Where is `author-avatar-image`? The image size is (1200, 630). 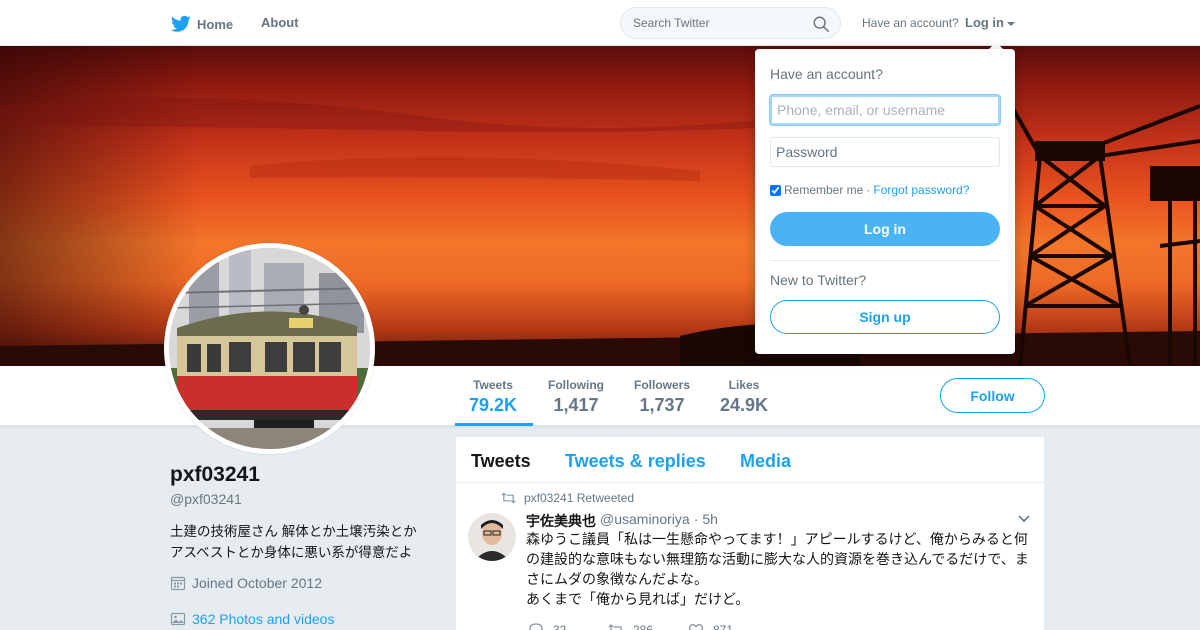 author-avatar-image is located at coordinates (492, 537).